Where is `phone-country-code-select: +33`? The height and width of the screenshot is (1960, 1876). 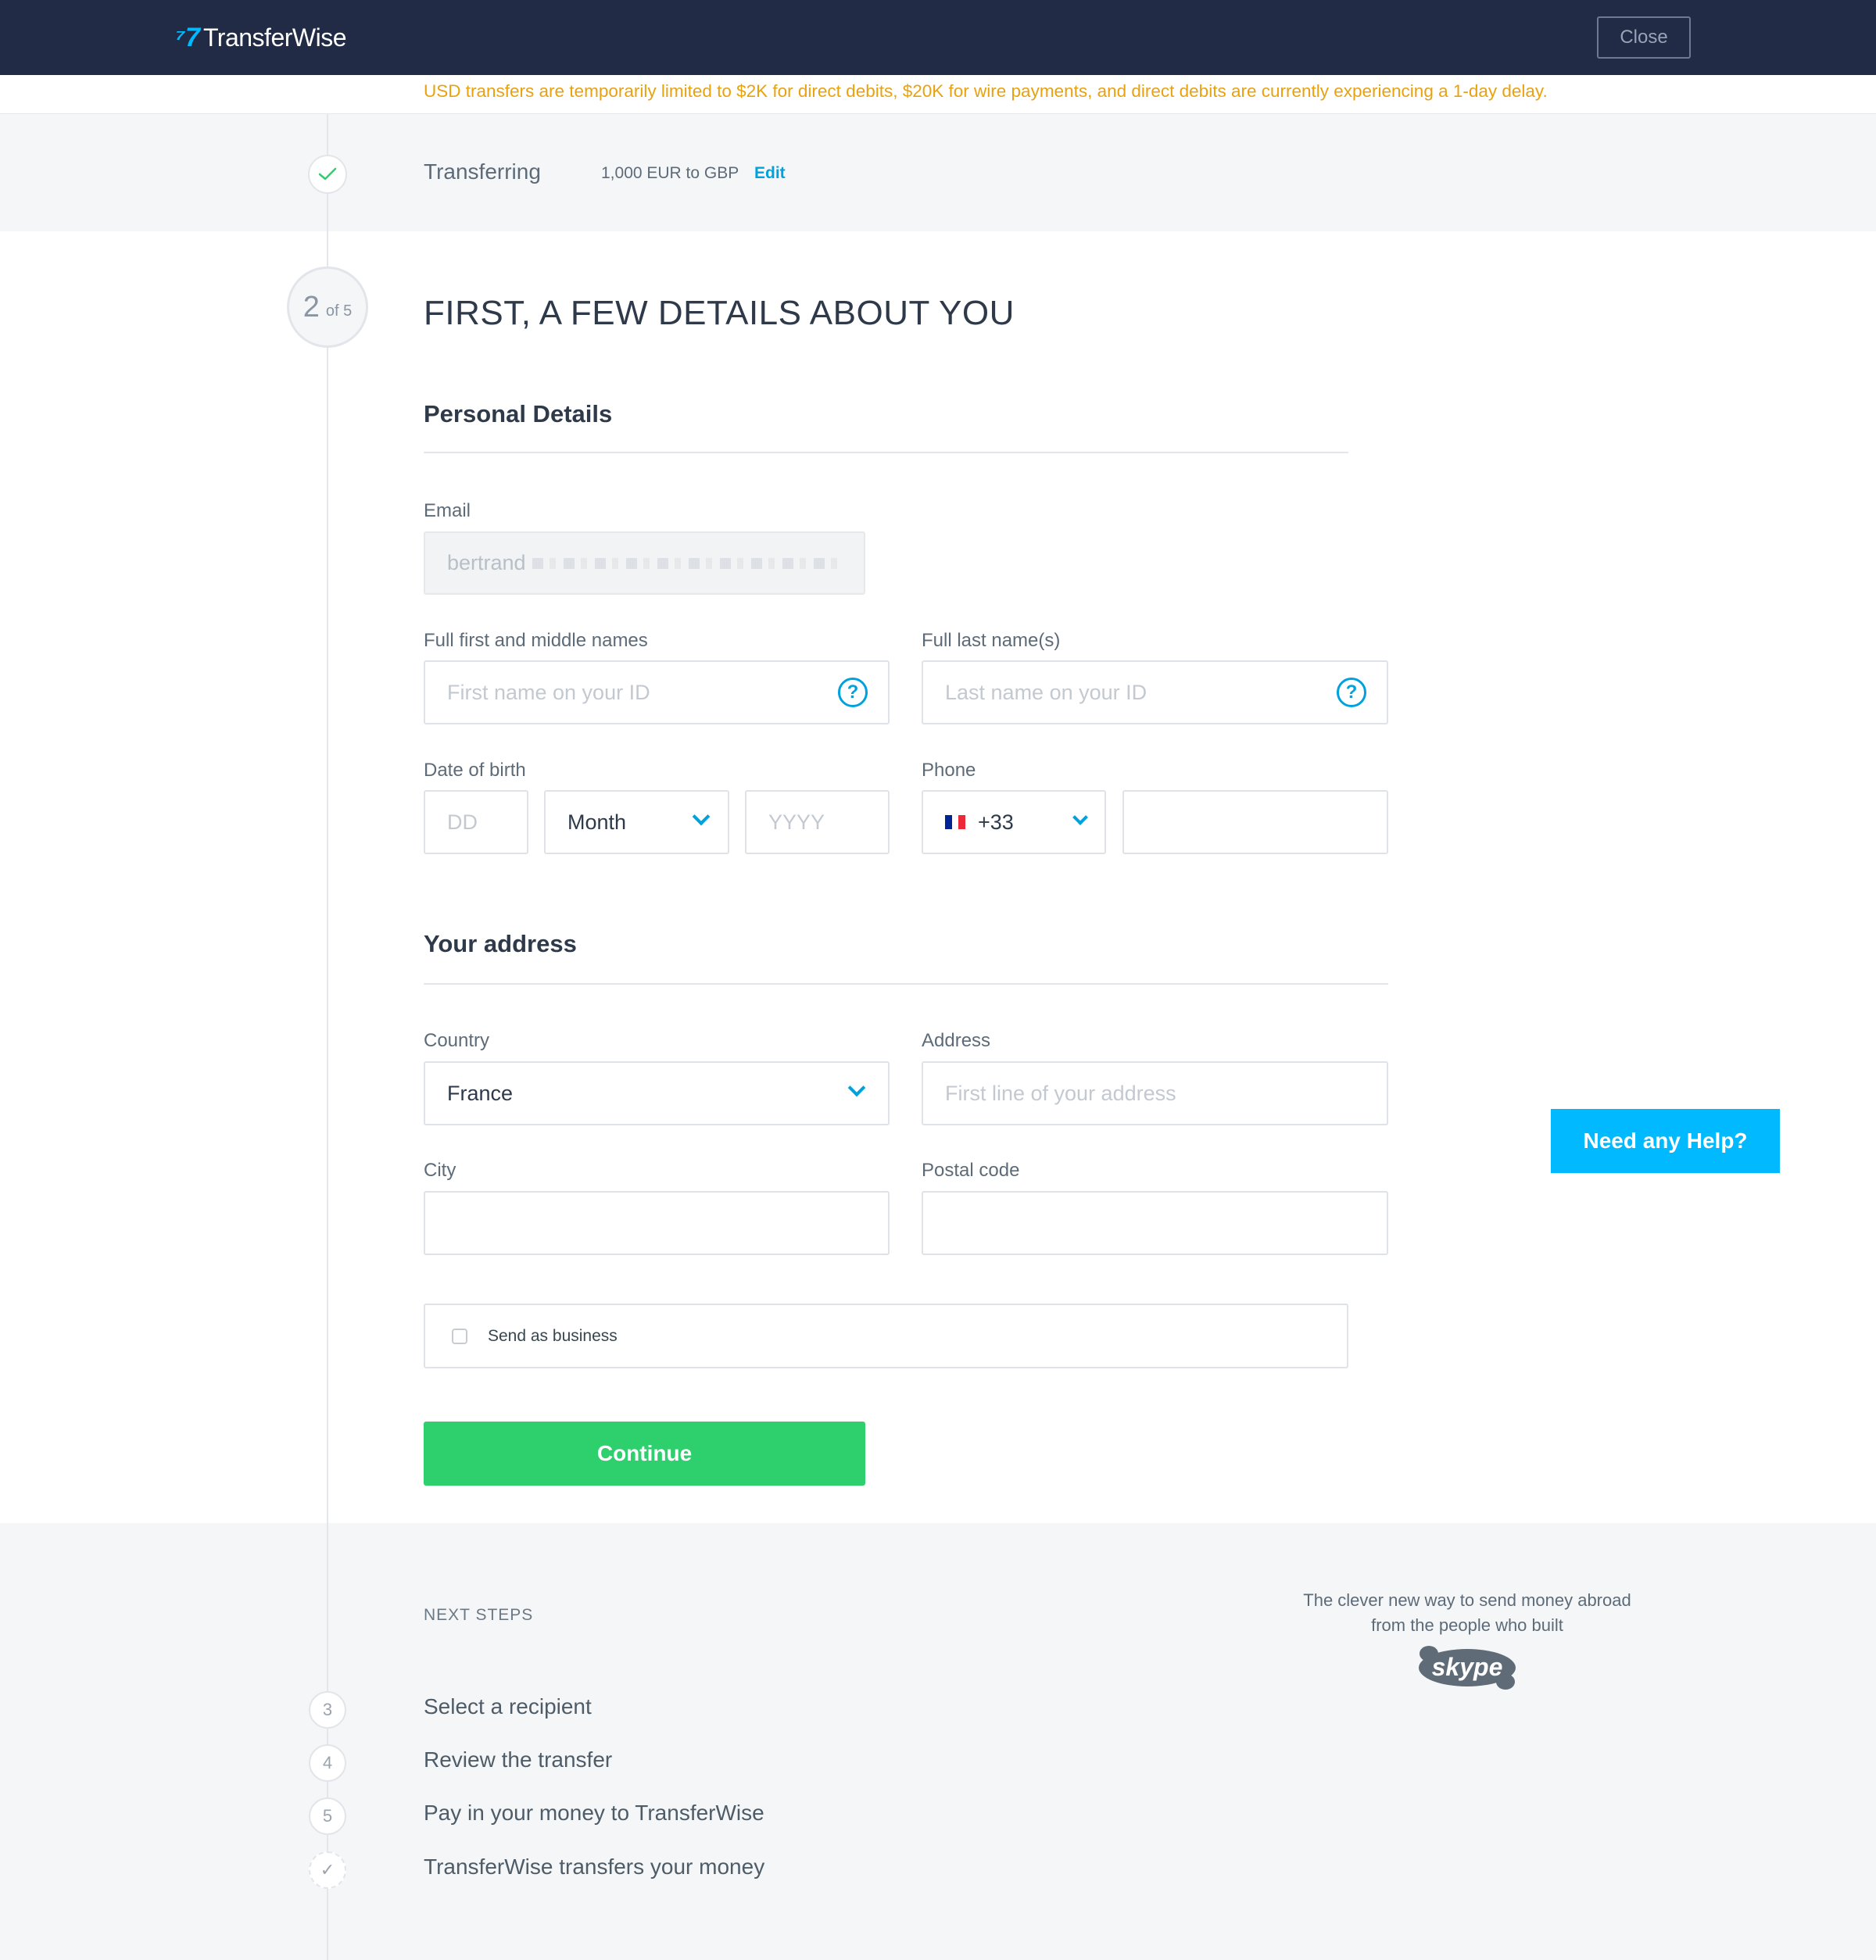 phone-country-code-select: +33 is located at coordinates (1014, 822).